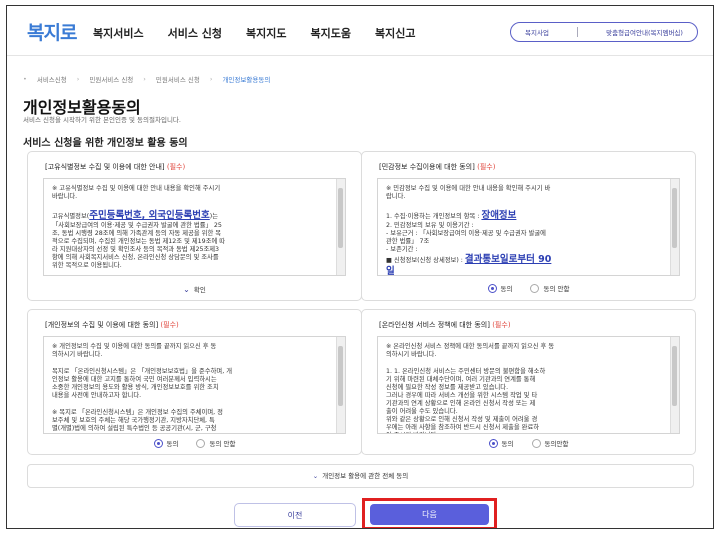 The height and width of the screenshot is (534, 720). Describe the element at coordinates (528, 443) in the screenshot. I see `consent-radio-group: 동의 동의안함` at that location.